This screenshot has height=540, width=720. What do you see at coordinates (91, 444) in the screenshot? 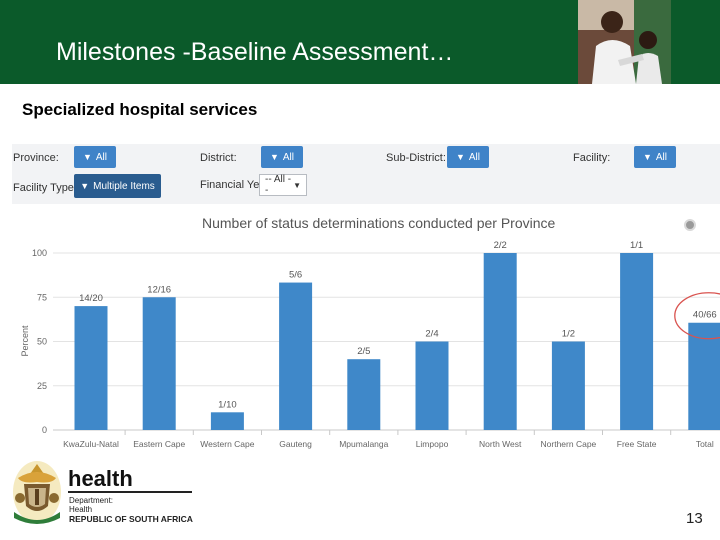
I see `x-tick-label: KwaZulu-Natal` at bounding box center [91, 444].